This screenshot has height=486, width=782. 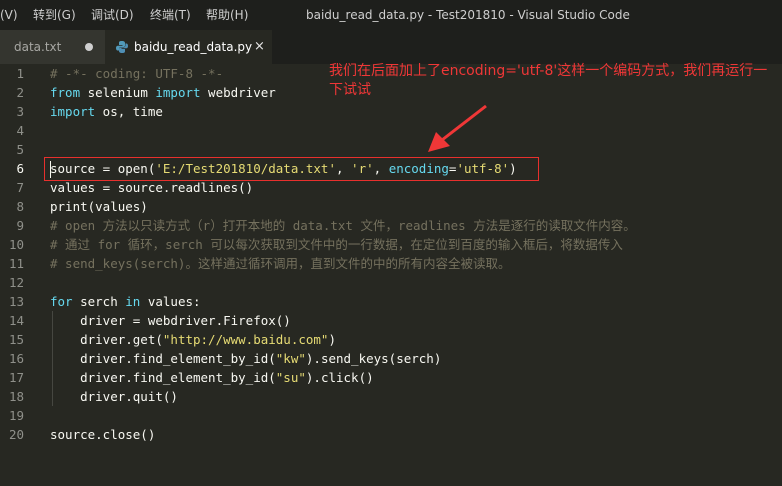 What do you see at coordinates (61, 301) in the screenshot?
I see `code-token: for` at bounding box center [61, 301].